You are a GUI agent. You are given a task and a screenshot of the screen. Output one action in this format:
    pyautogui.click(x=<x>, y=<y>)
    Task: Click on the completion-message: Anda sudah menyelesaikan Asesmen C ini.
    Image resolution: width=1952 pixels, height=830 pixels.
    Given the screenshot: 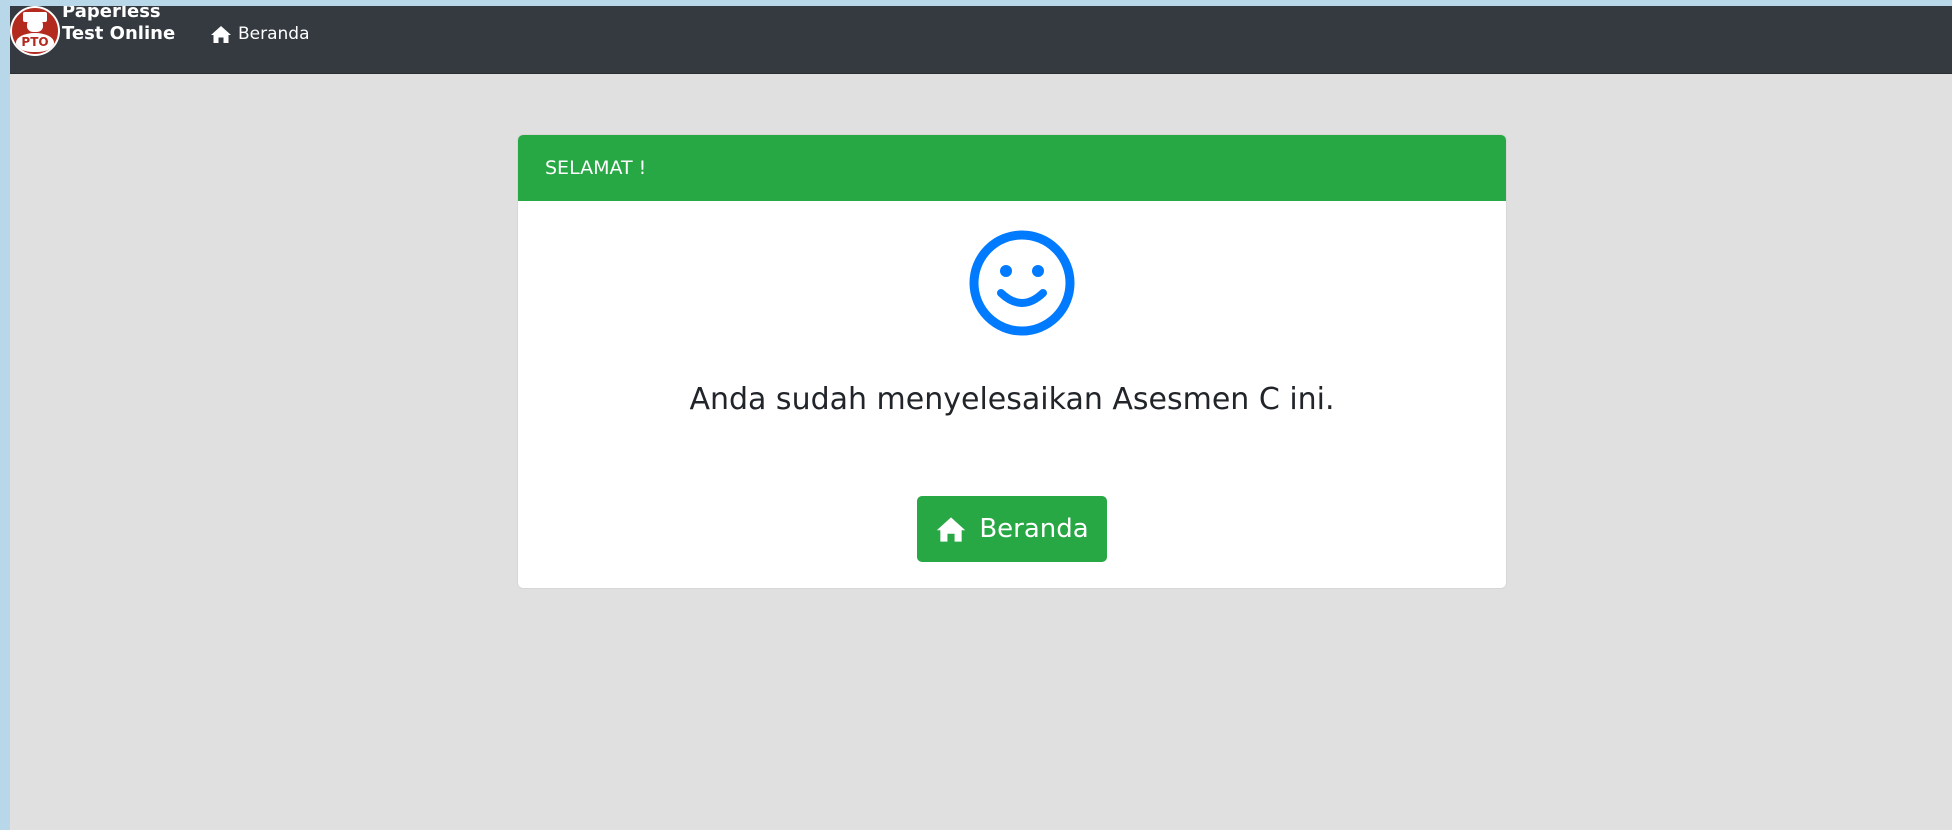 What is the action you would take?
    pyautogui.click(x=1012, y=399)
    